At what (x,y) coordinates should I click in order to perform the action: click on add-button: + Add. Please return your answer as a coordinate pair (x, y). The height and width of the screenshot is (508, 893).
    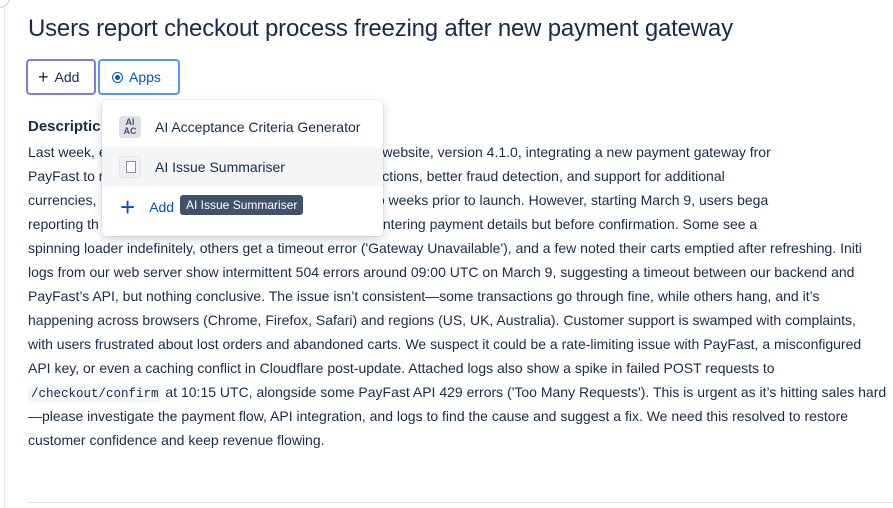
    Looking at the image, I should click on (61, 77).